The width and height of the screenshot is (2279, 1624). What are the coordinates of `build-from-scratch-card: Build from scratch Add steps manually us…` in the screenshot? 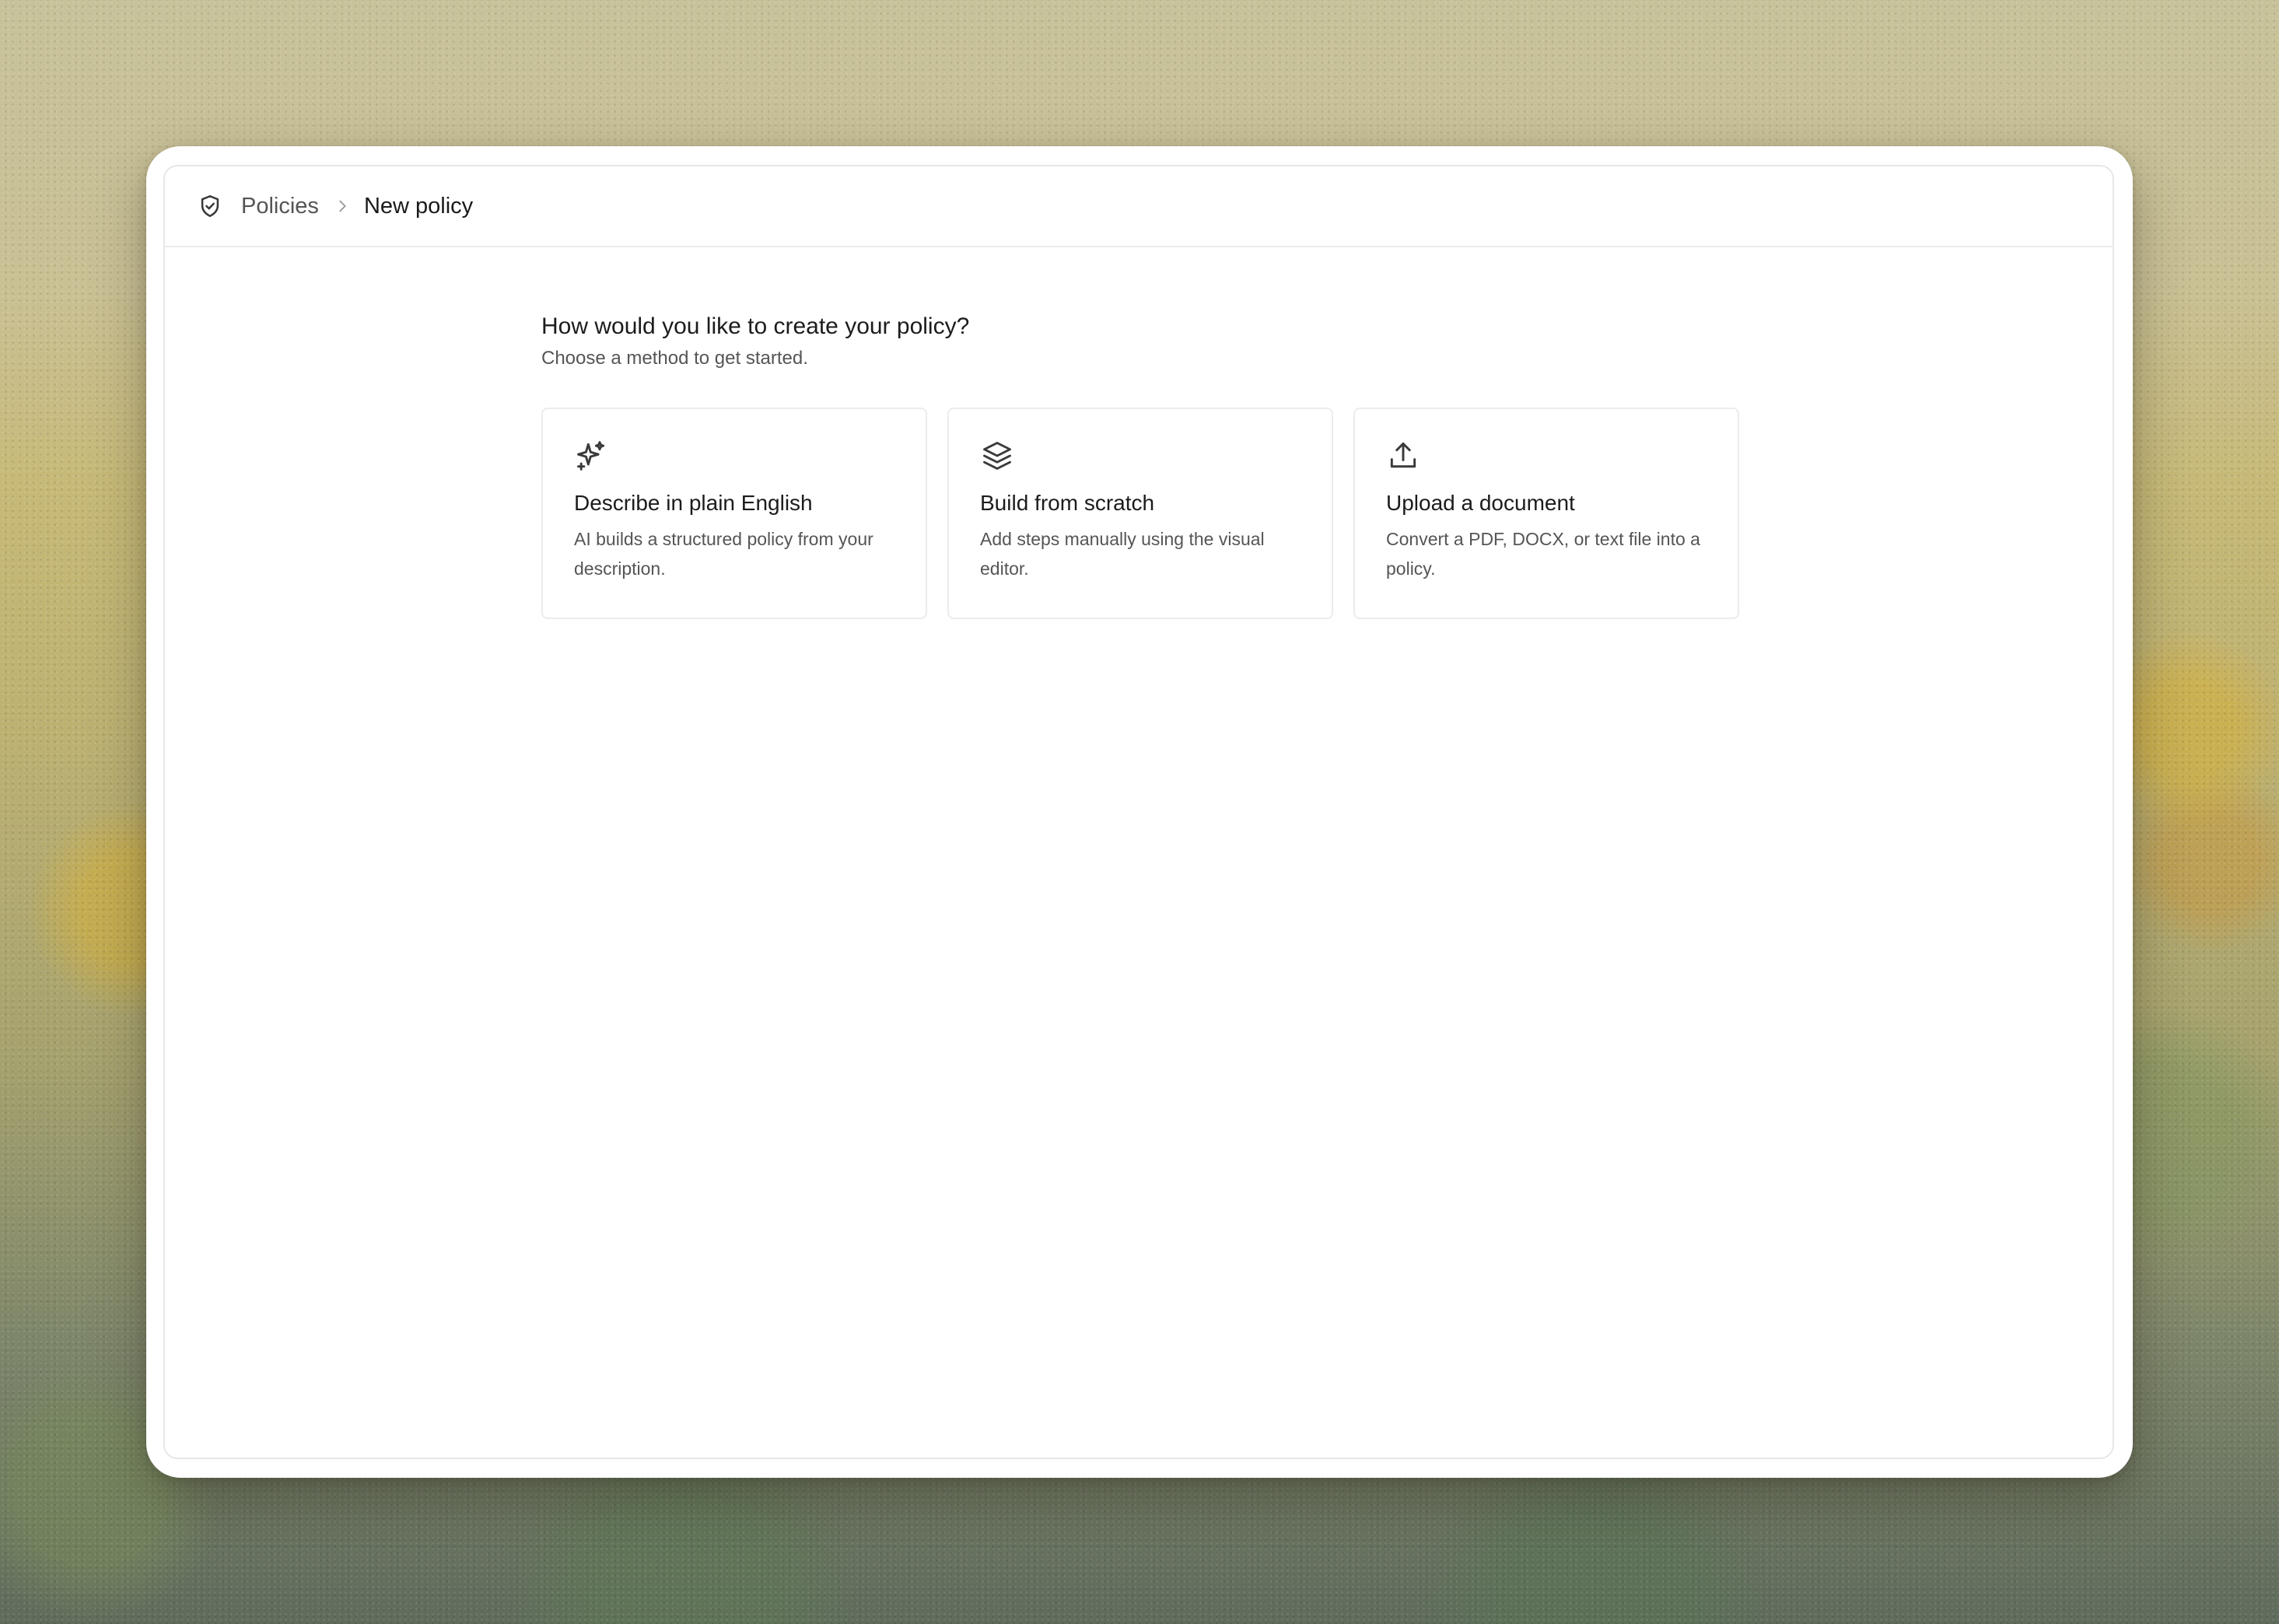 It's located at (1140, 514).